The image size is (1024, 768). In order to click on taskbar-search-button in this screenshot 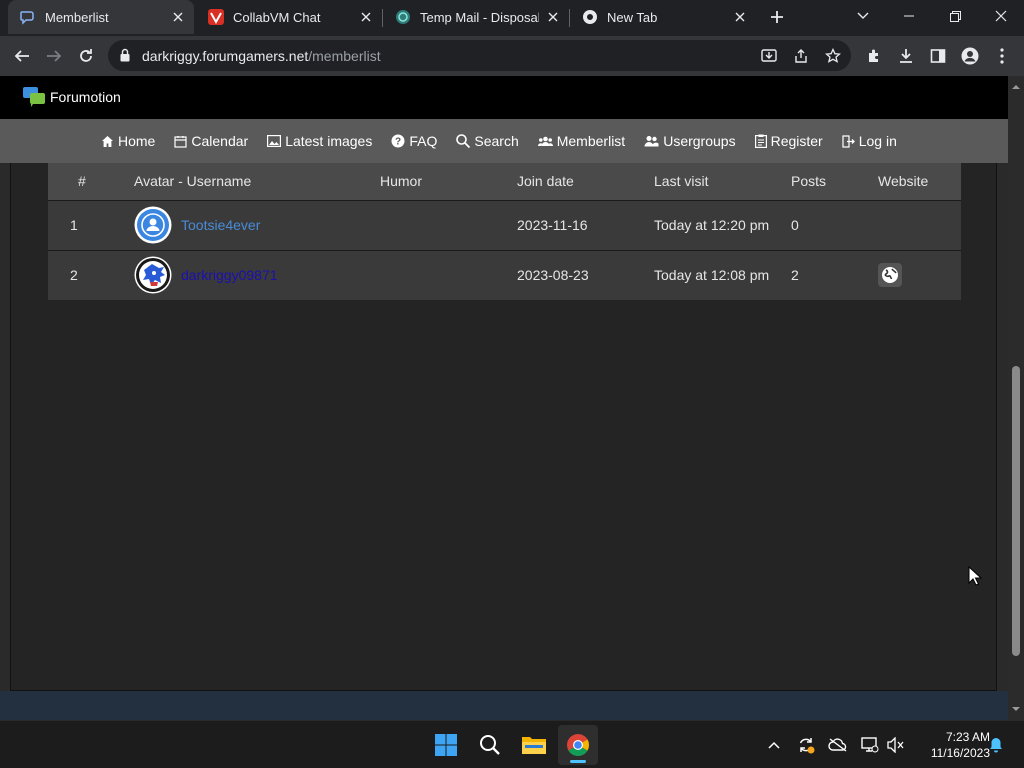, I will do `click(490, 745)`.